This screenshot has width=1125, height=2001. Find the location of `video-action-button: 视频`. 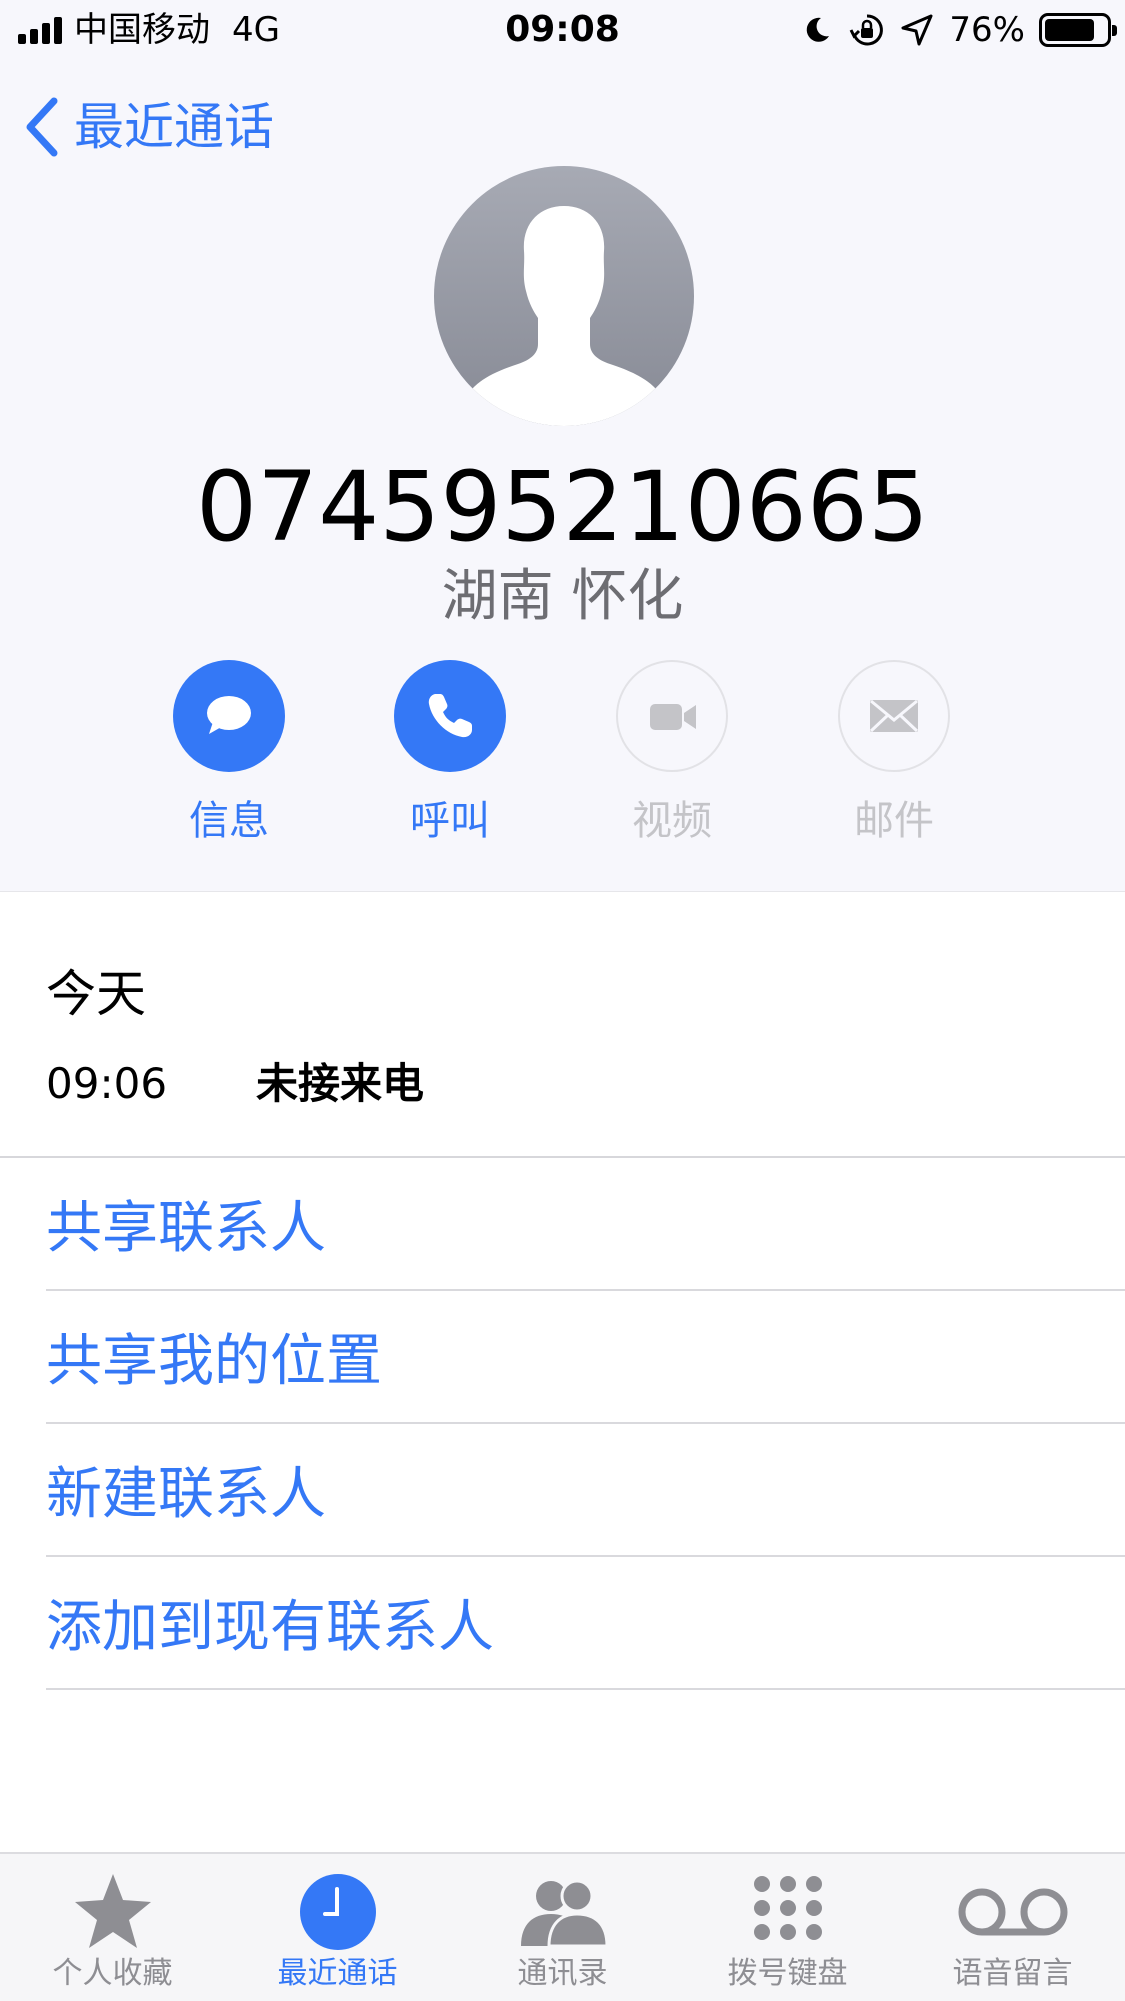

video-action-button: 视频 is located at coordinates (672, 760).